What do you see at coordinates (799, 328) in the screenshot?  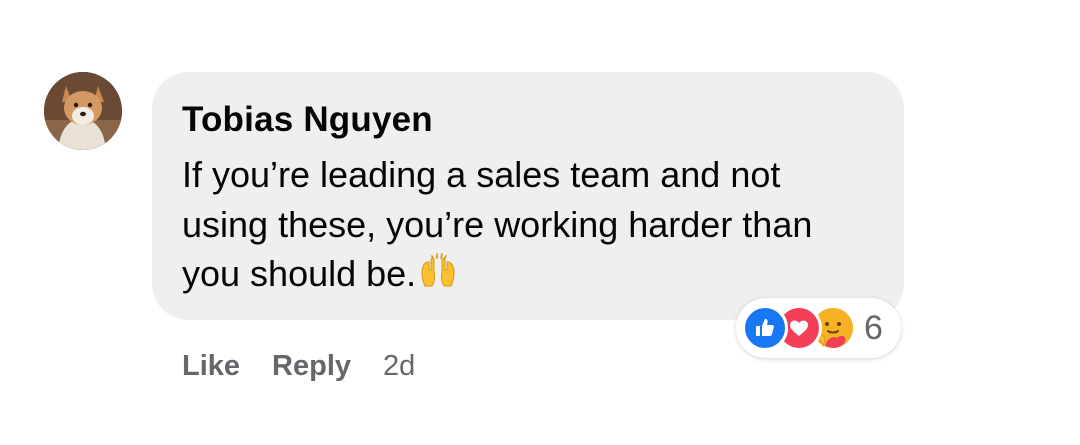 I see `reaction-icons` at bounding box center [799, 328].